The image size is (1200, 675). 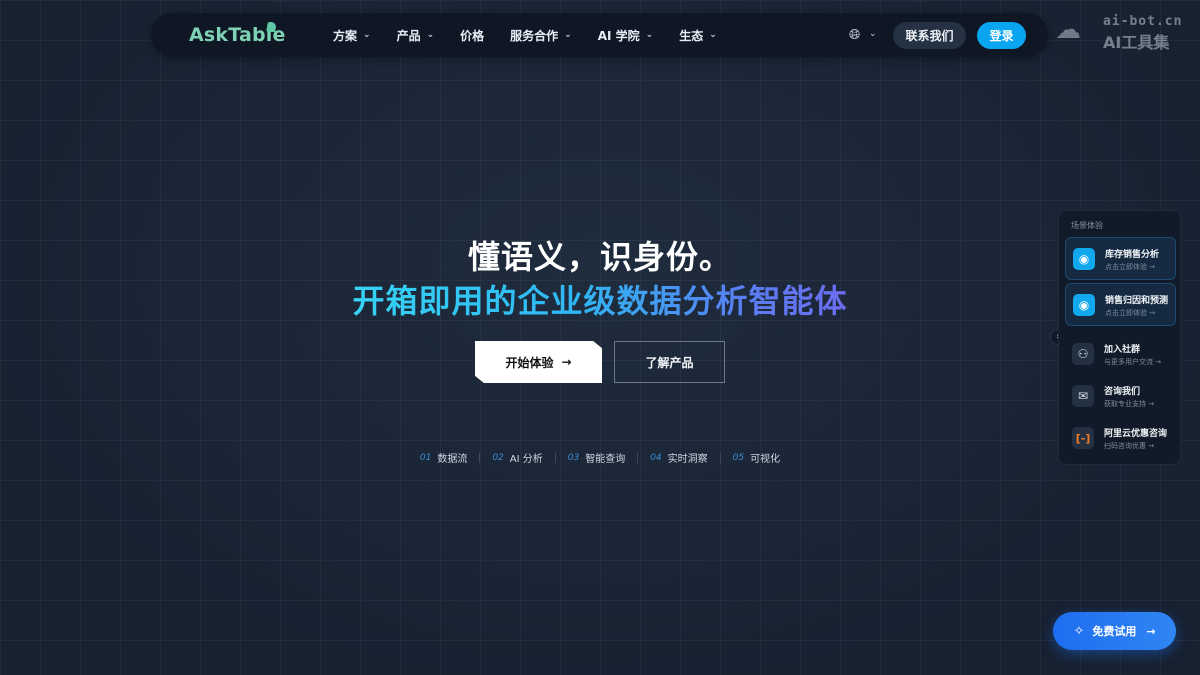 What do you see at coordinates (1136, 42) in the screenshot?
I see `watermark-name: AI工具集` at bounding box center [1136, 42].